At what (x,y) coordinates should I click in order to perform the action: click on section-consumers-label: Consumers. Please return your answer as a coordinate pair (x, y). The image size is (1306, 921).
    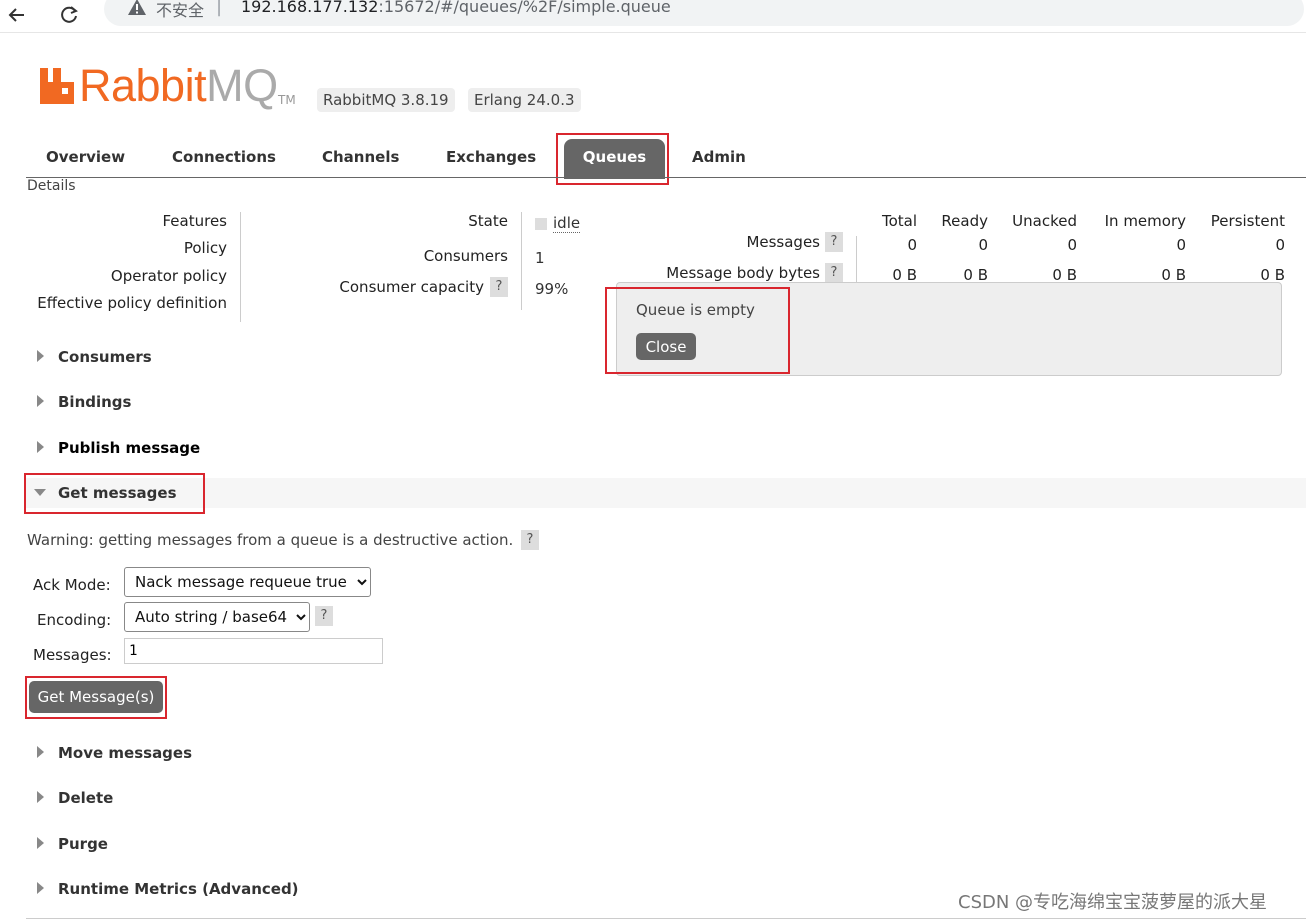
    Looking at the image, I should click on (105, 357).